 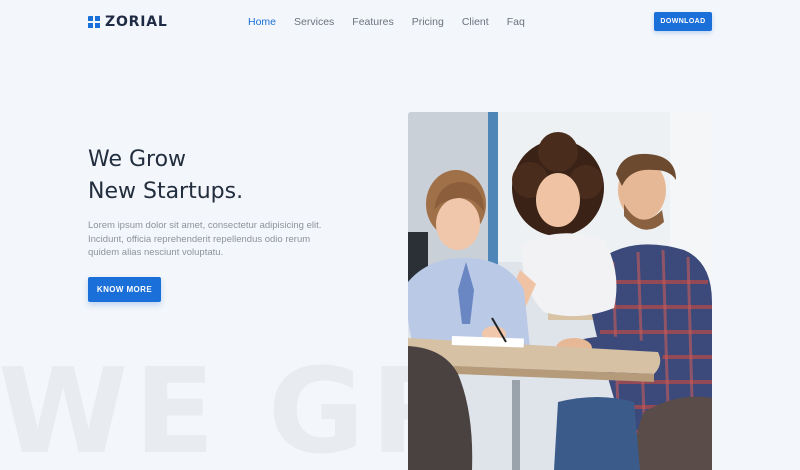 I want to click on nav-item-pricing: Pricing, so click(x=428, y=22).